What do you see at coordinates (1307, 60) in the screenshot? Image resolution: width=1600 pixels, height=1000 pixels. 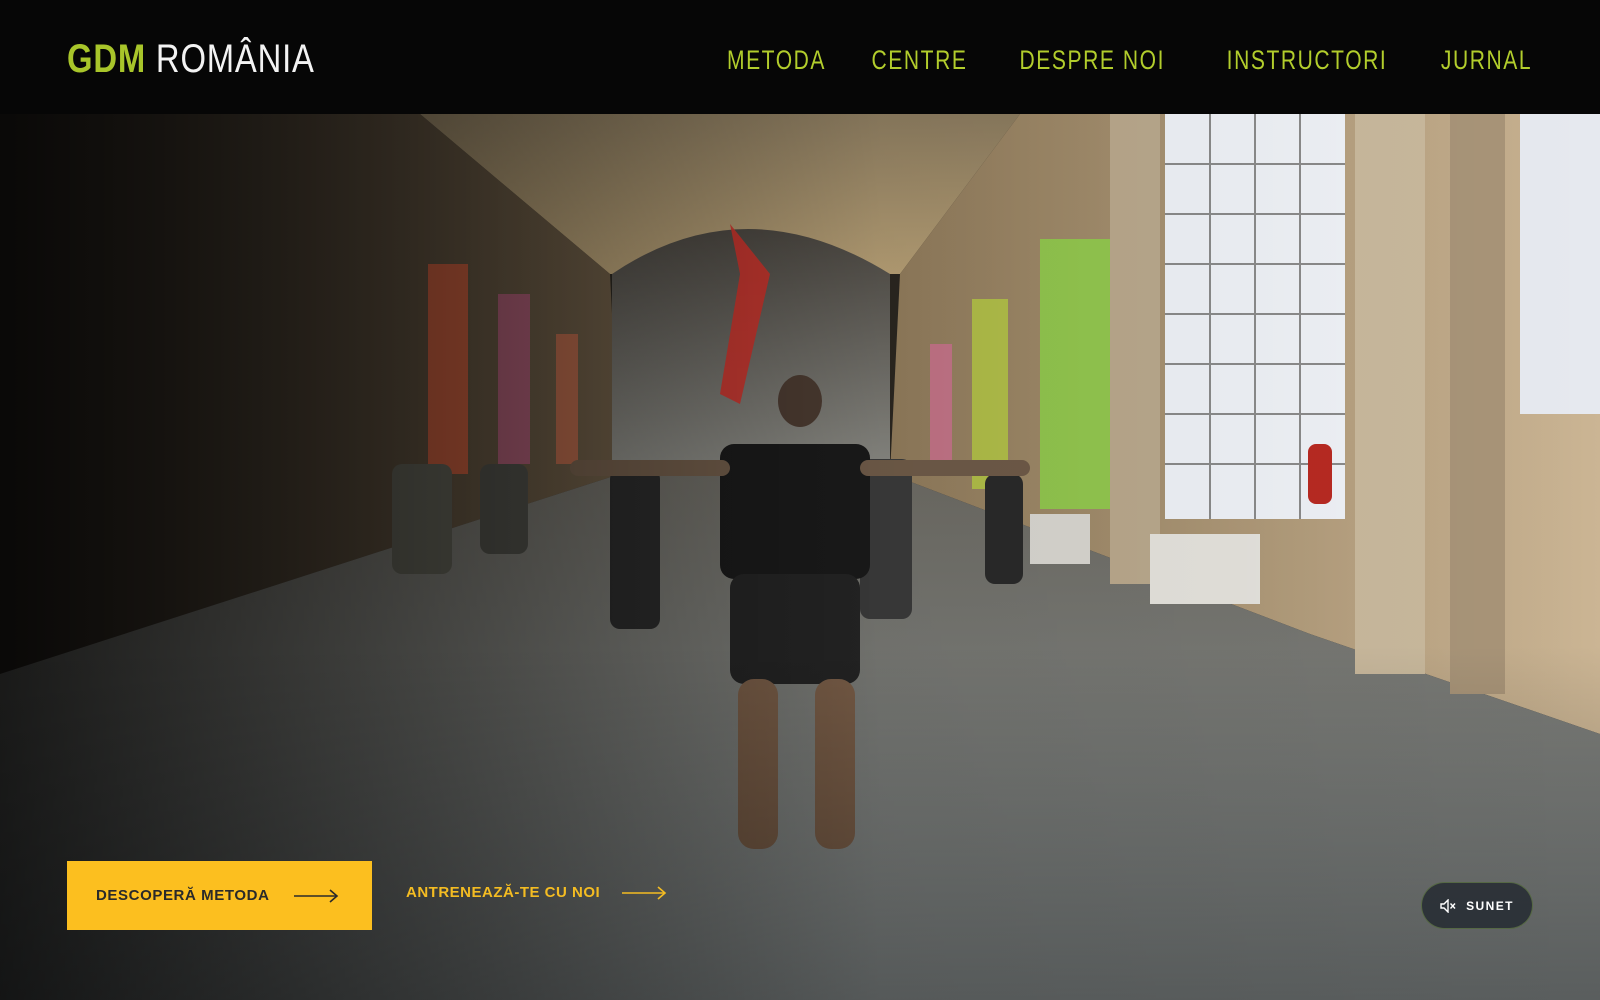 I see `nav-instructori: INSTRUCTORI` at bounding box center [1307, 60].